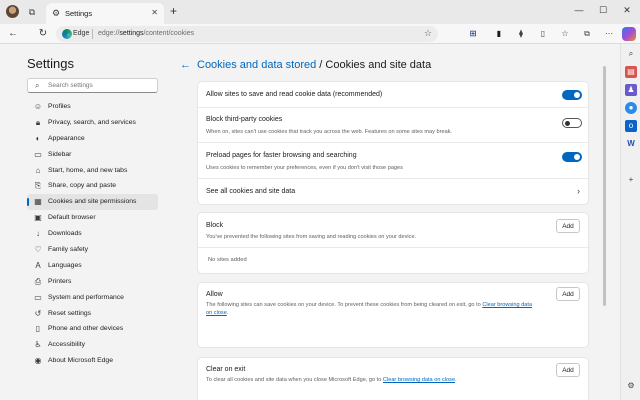  What do you see at coordinates (587, 34) in the screenshot?
I see `collections-icon: ⧉` at bounding box center [587, 34].